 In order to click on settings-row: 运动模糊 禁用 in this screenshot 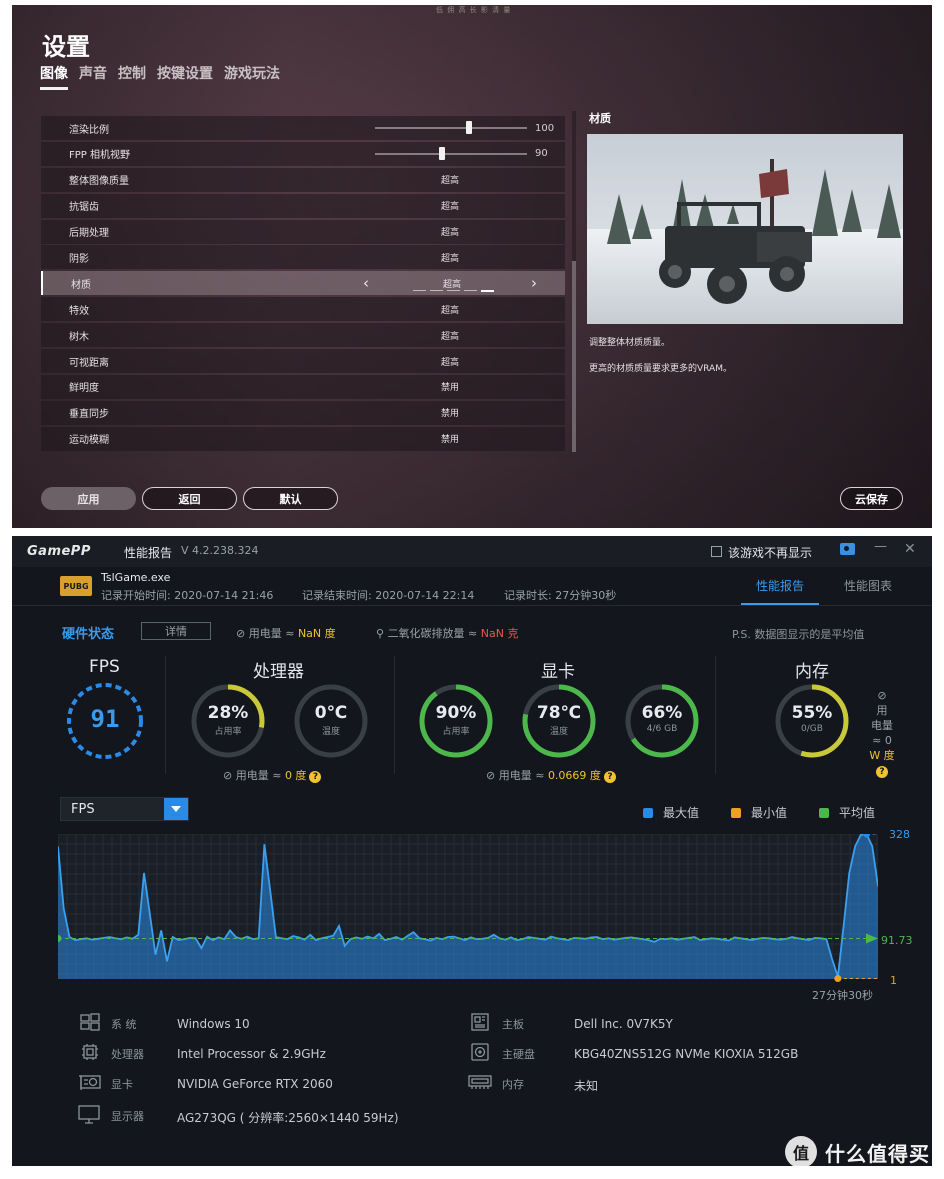, I will do `click(303, 438)`.